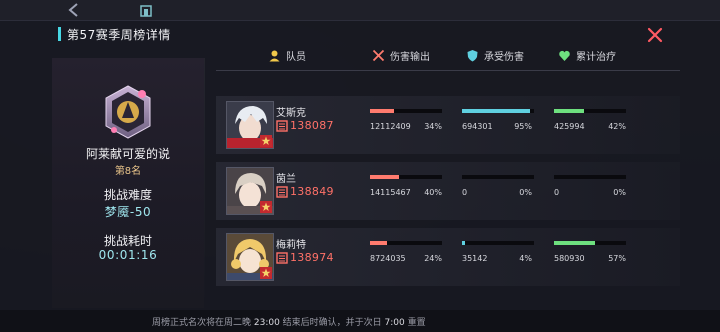 The height and width of the screenshot is (332, 720). I want to click on heart-icon, so click(564, 55).